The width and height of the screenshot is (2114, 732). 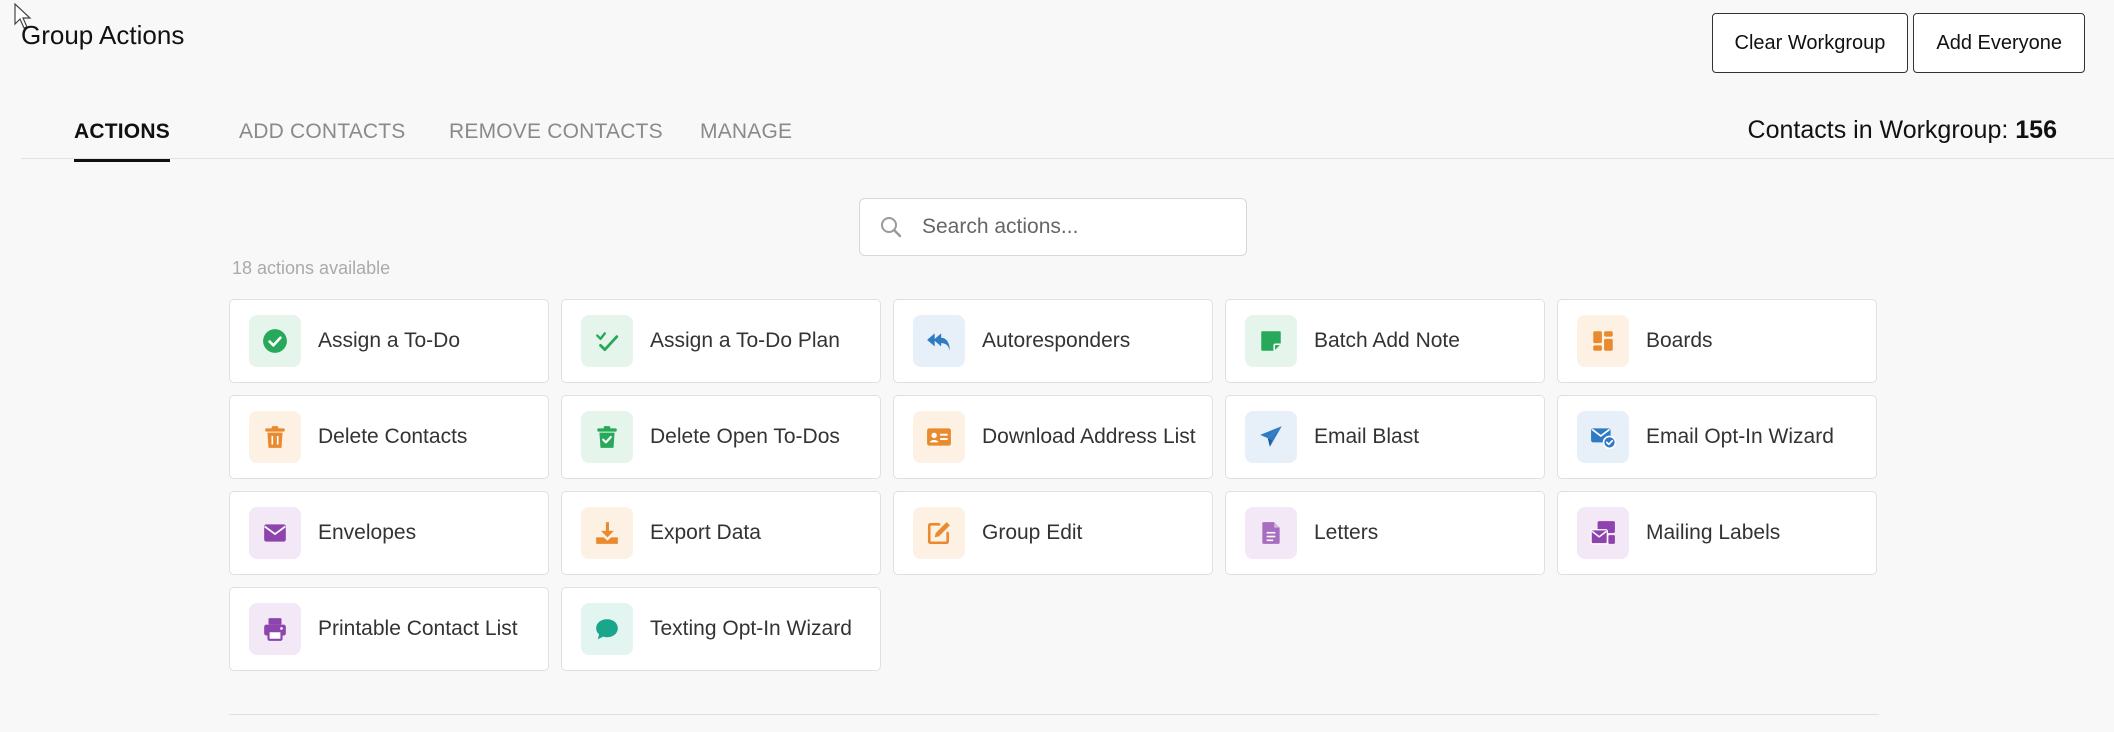 What do you see at coordinates (418, 628) in the screenshot?
I see `action-card-label: Printable Contact List` at bounding box center [418, 628].